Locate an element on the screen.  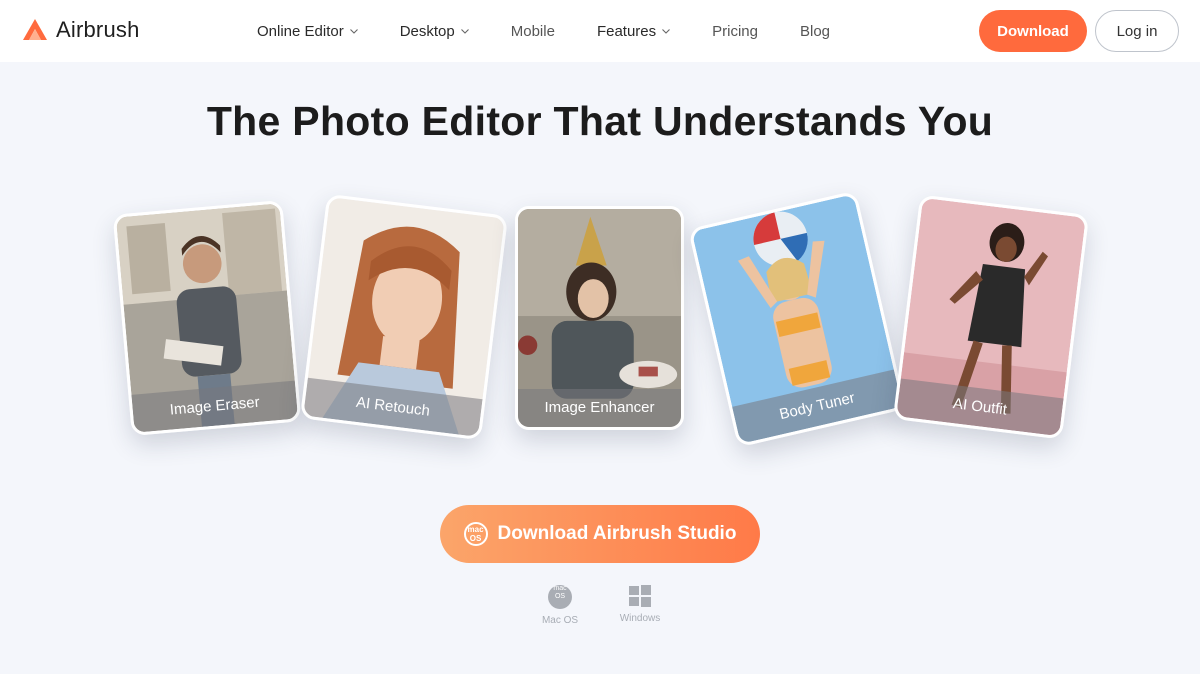
nav-features-label: Features is located at coordinates (626, 31).